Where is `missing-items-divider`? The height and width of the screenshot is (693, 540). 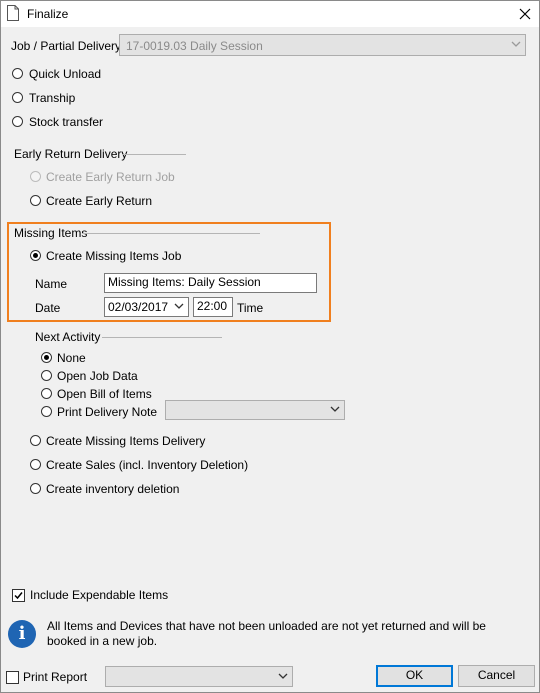 missing-items-divider is located at coordinates (171, 233).